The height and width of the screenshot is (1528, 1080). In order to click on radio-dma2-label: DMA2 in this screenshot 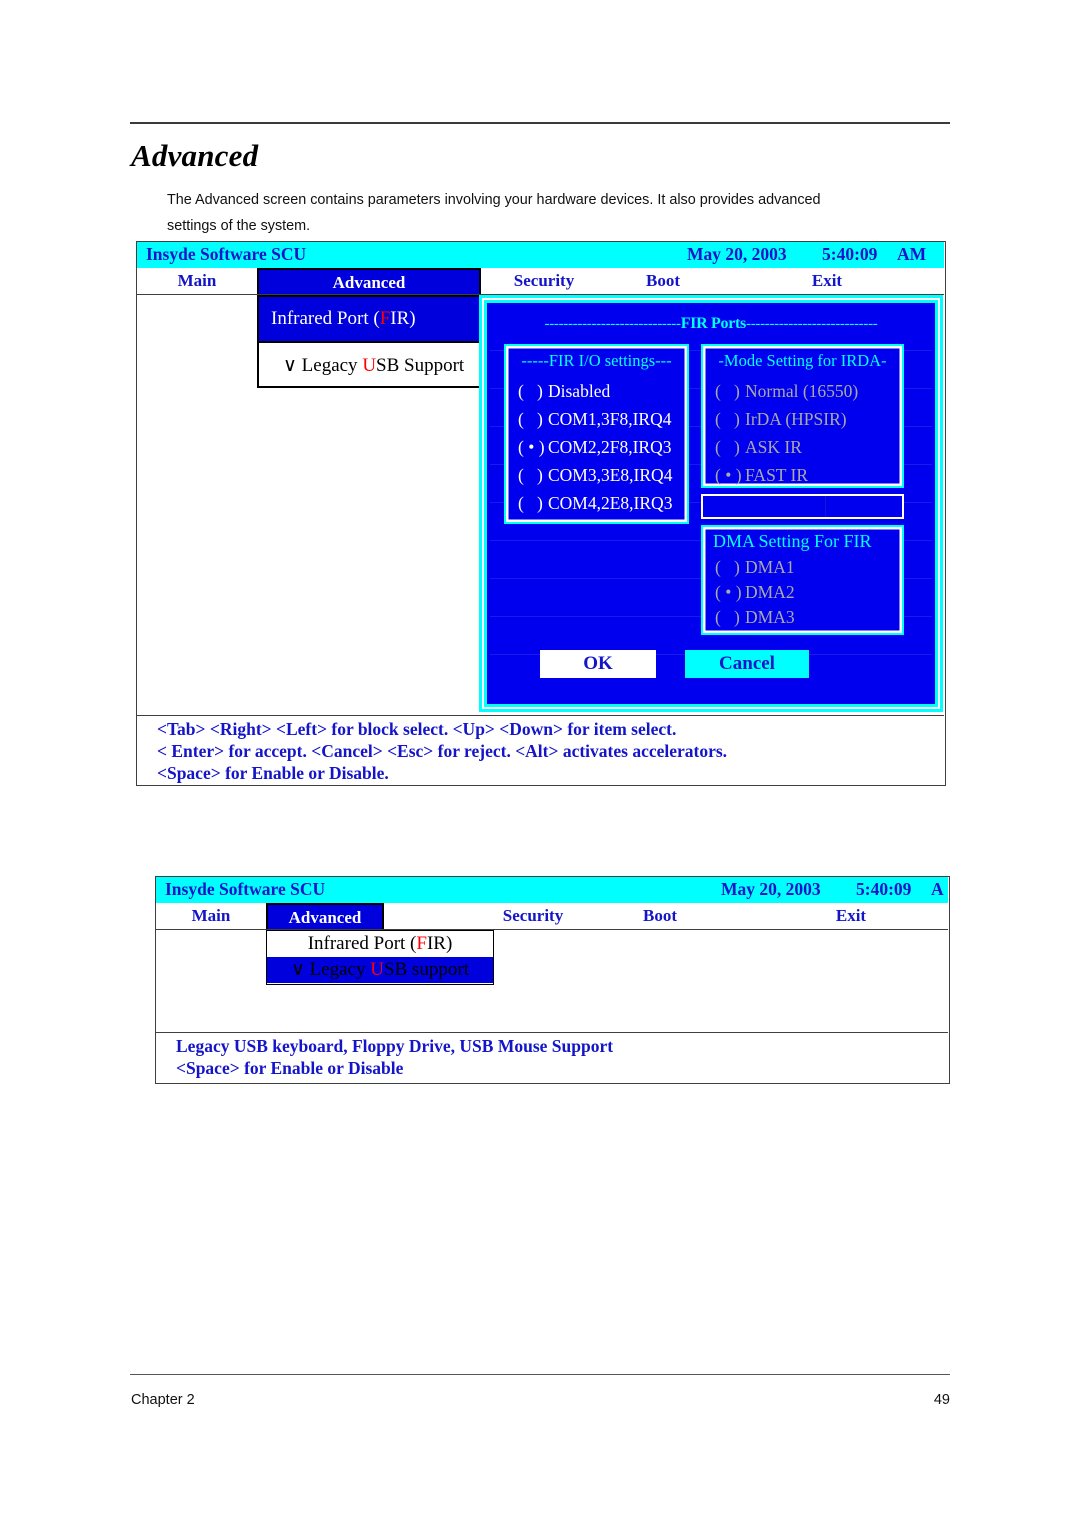, I will do `click(770, 592)`.